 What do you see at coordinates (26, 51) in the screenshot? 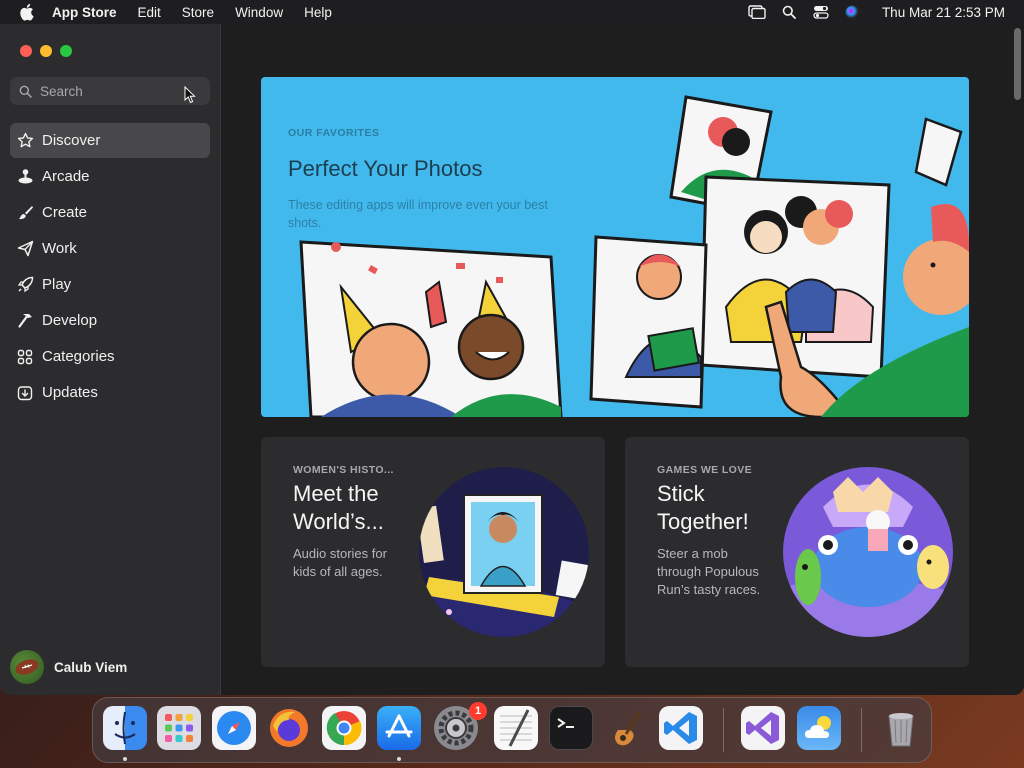
I see `close-window-button` at bounding box center [26, 51].